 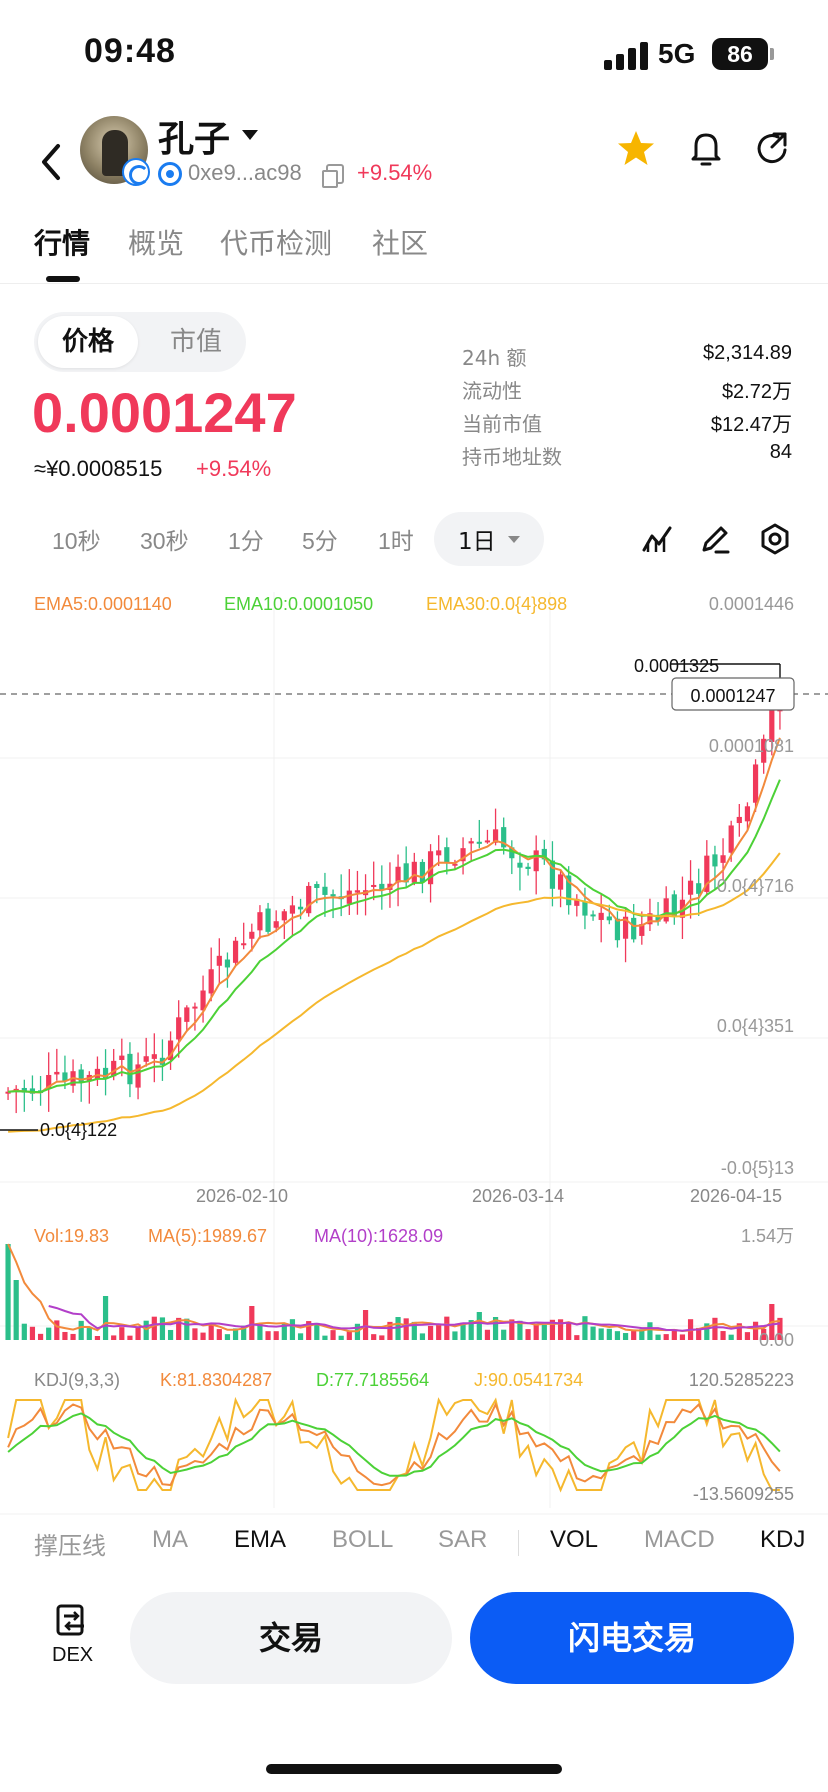 What do you see at coordinates (156, 242) in the screenshot?
I see `tab-overview: 概览` at bounding box center [156, 242].